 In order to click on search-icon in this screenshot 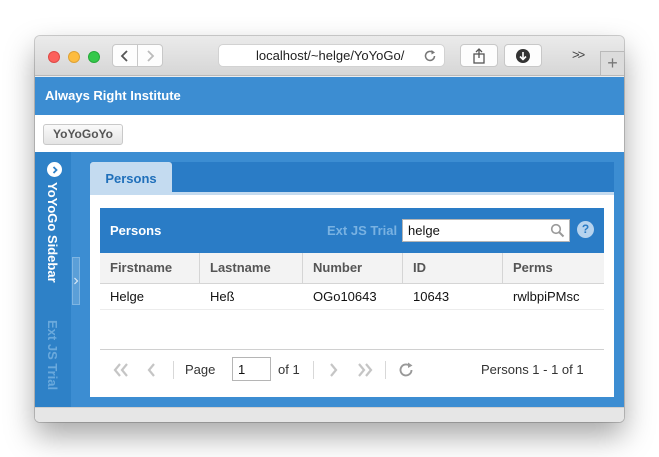, I will do `click(557, 230)`.